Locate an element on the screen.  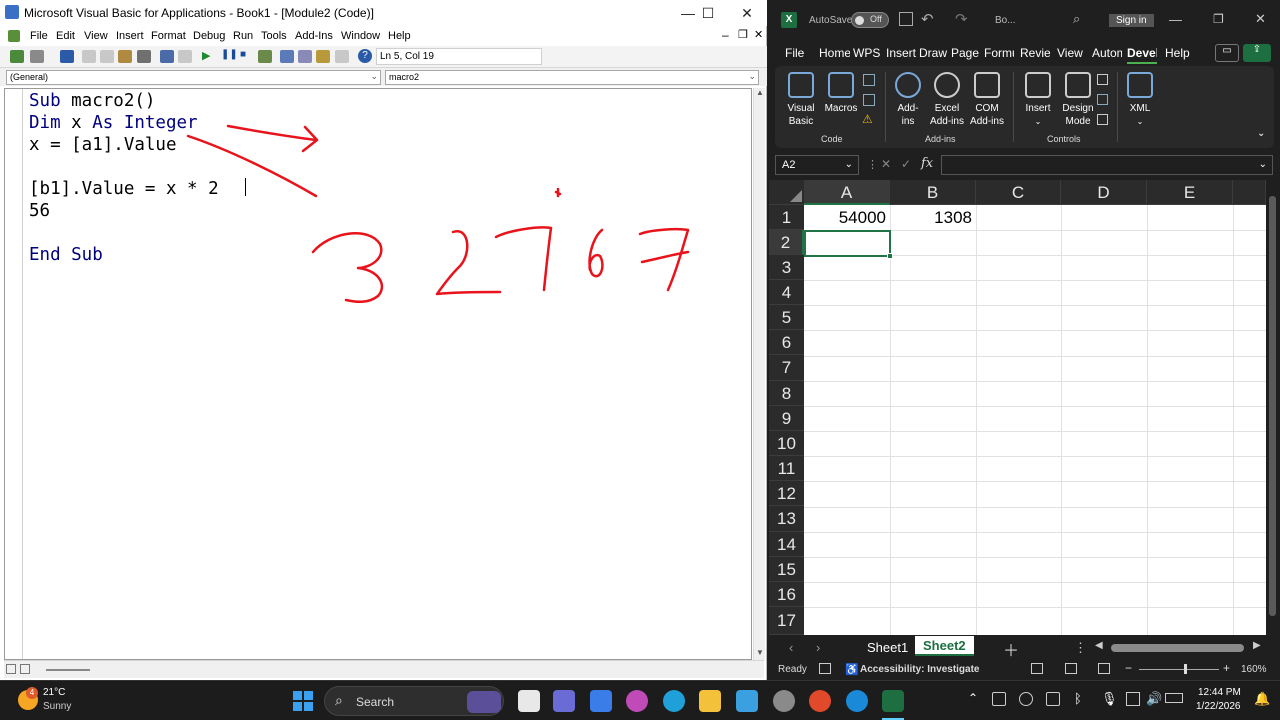
mdi-minimize-icon: – is located at coordinates (725, 35).